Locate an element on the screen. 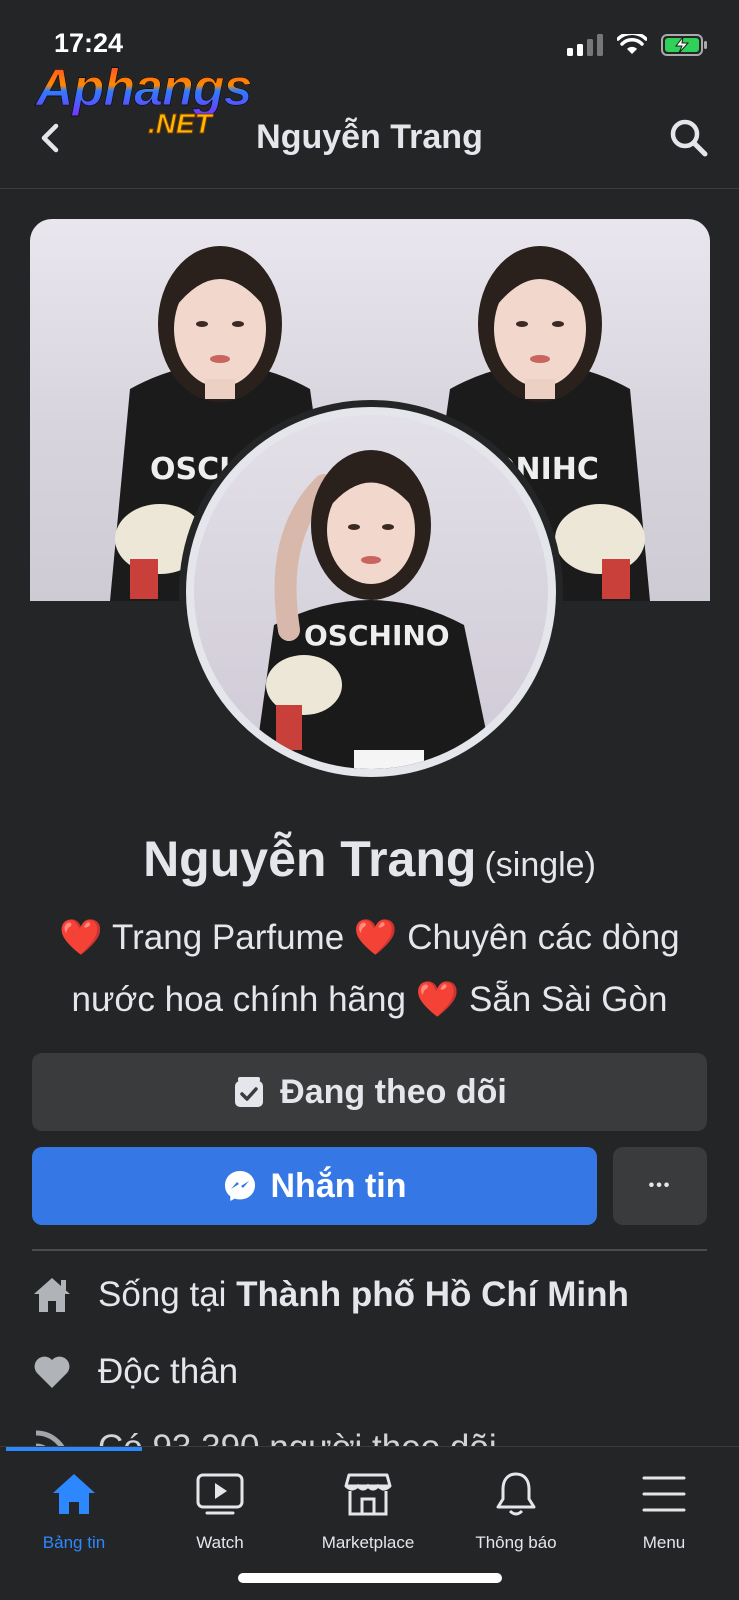 The width and height of the screenshot is (739, 1600). messenger-icon is located at coordinates (239, 1186).